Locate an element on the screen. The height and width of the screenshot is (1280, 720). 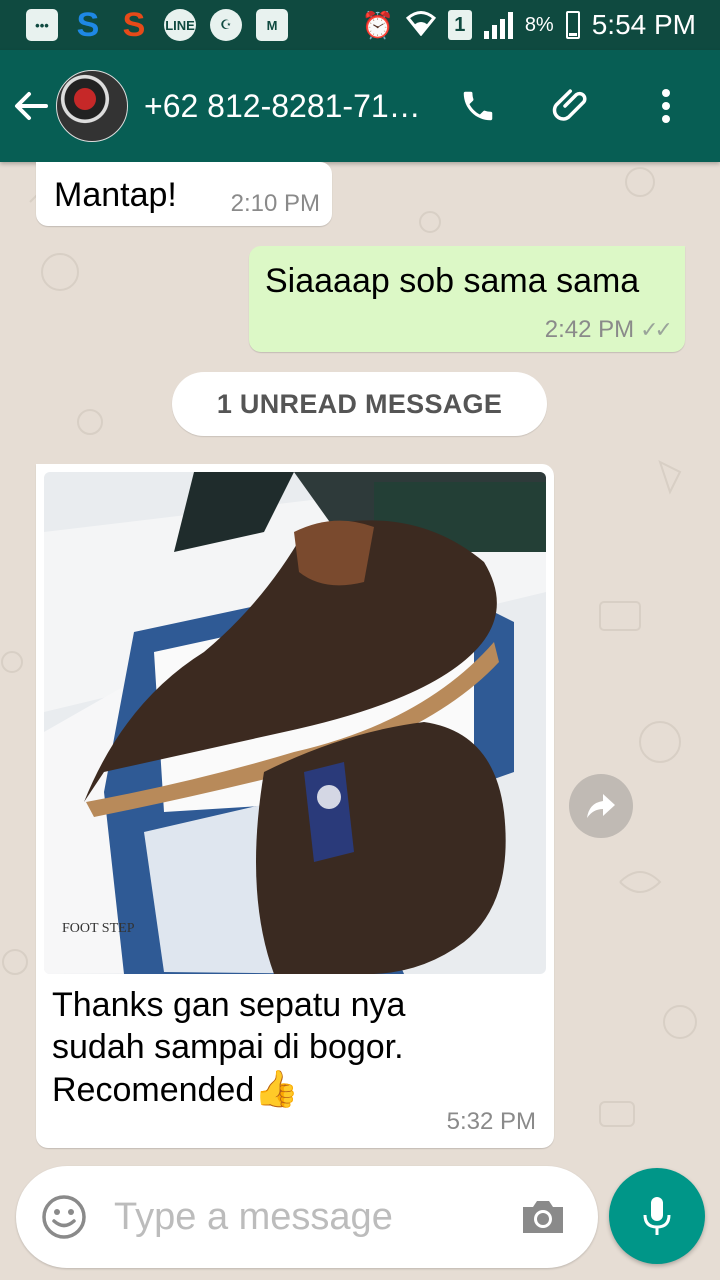
s-app-alt-icon: S is located at coordinates (134, 24).